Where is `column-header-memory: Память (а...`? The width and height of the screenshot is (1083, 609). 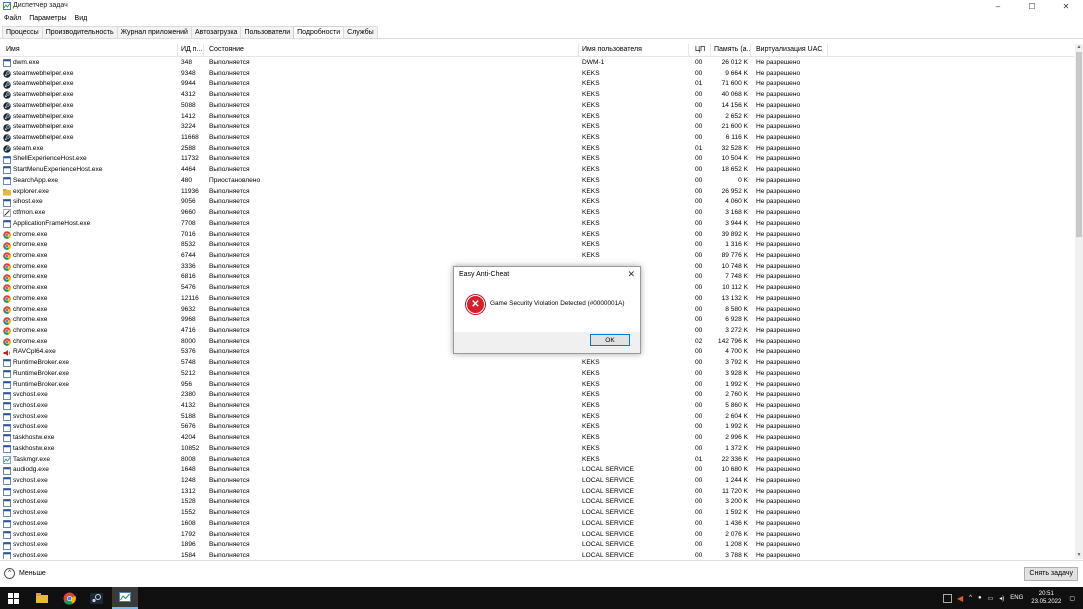 column-header-memory: Память (а... is located at coordinates (729, 50).